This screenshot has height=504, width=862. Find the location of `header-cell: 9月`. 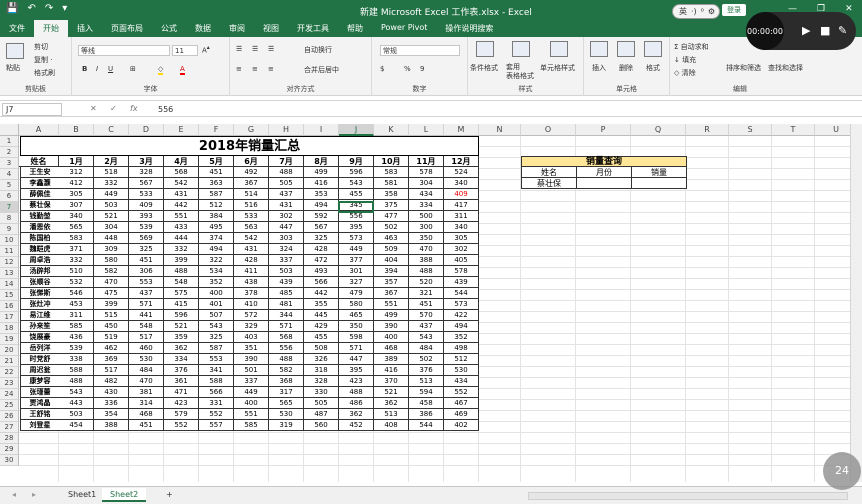

header-cell: 9月 is located at coordinates (356, 161).